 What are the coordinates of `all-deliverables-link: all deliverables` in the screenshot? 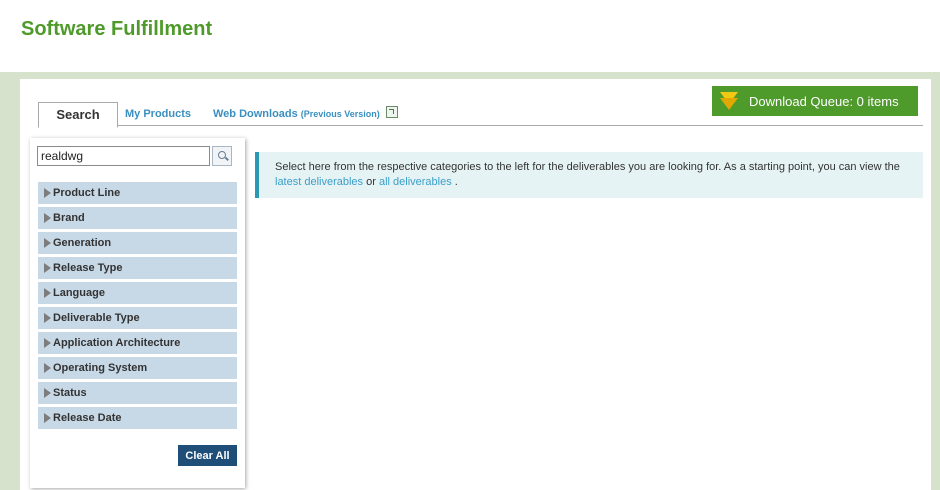 It's located at (415, 182).